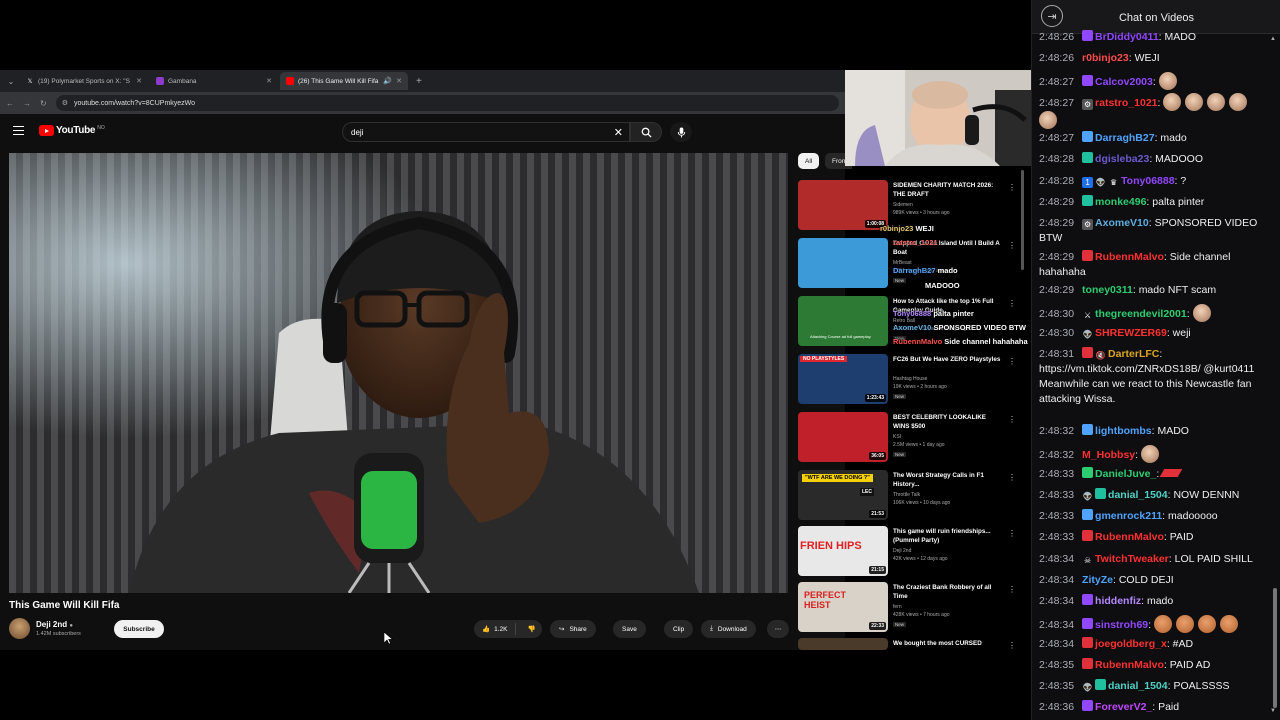 This screenshot has height=720, width=1280. I want to click on youtube-logo: YouTube NO, so click(72, 130).